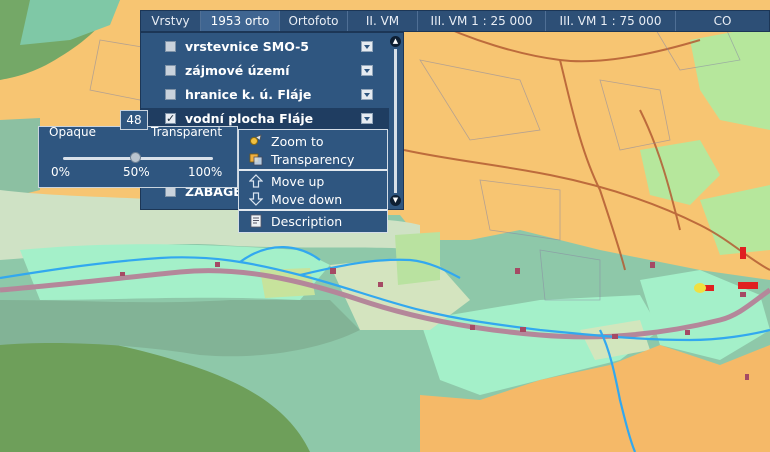 The height and width of the screenshot is (452, 770). I want to click on layer-label: vodní plocha Fláje, so click(249, 118).